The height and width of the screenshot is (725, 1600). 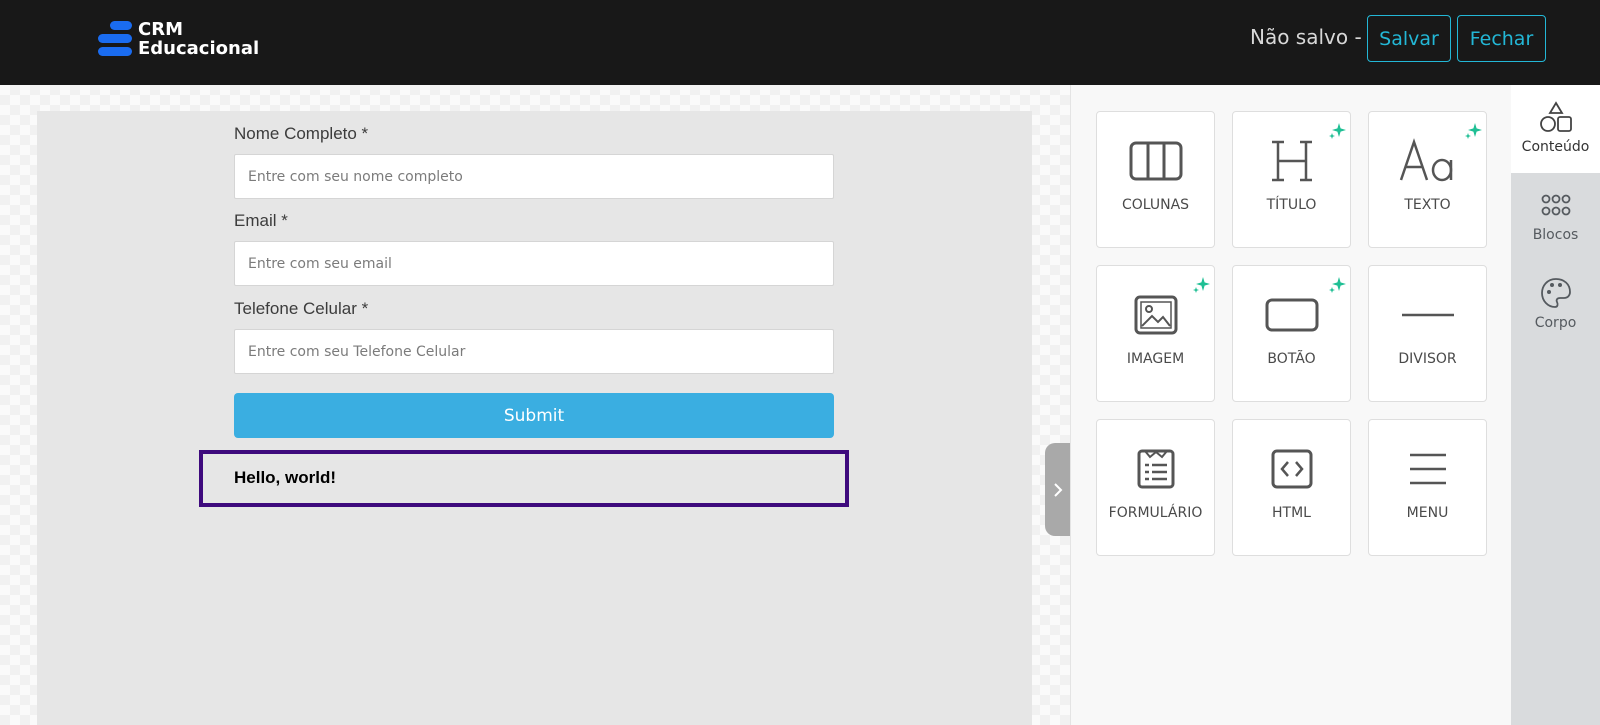 I want to click on tool-label: TEXTO, so click(x=1427, y=205).